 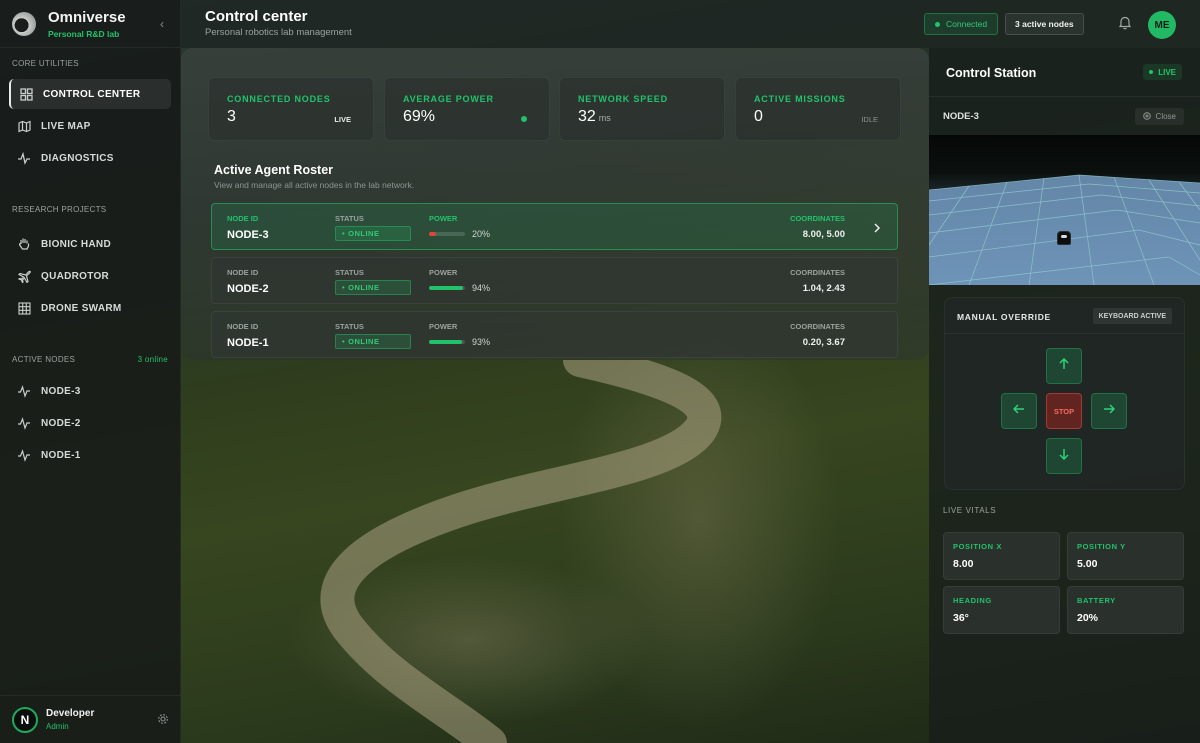 I want to click on vital-label: BATTERY, so click(x=1096, y=600).